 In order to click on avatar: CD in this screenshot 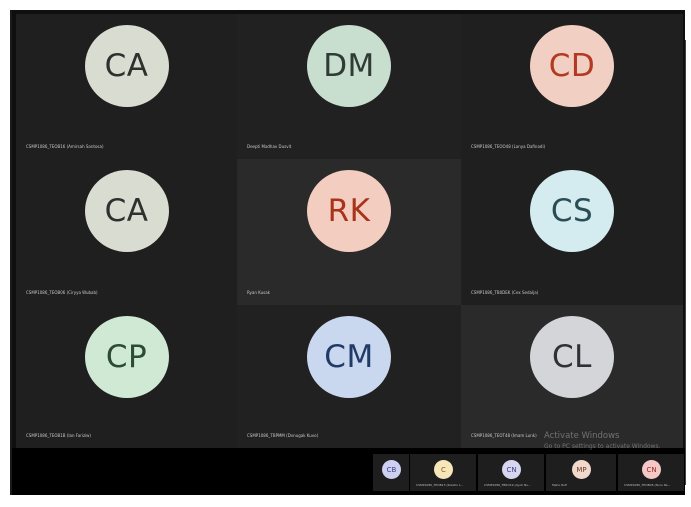, I will do `click(572, 66)`.